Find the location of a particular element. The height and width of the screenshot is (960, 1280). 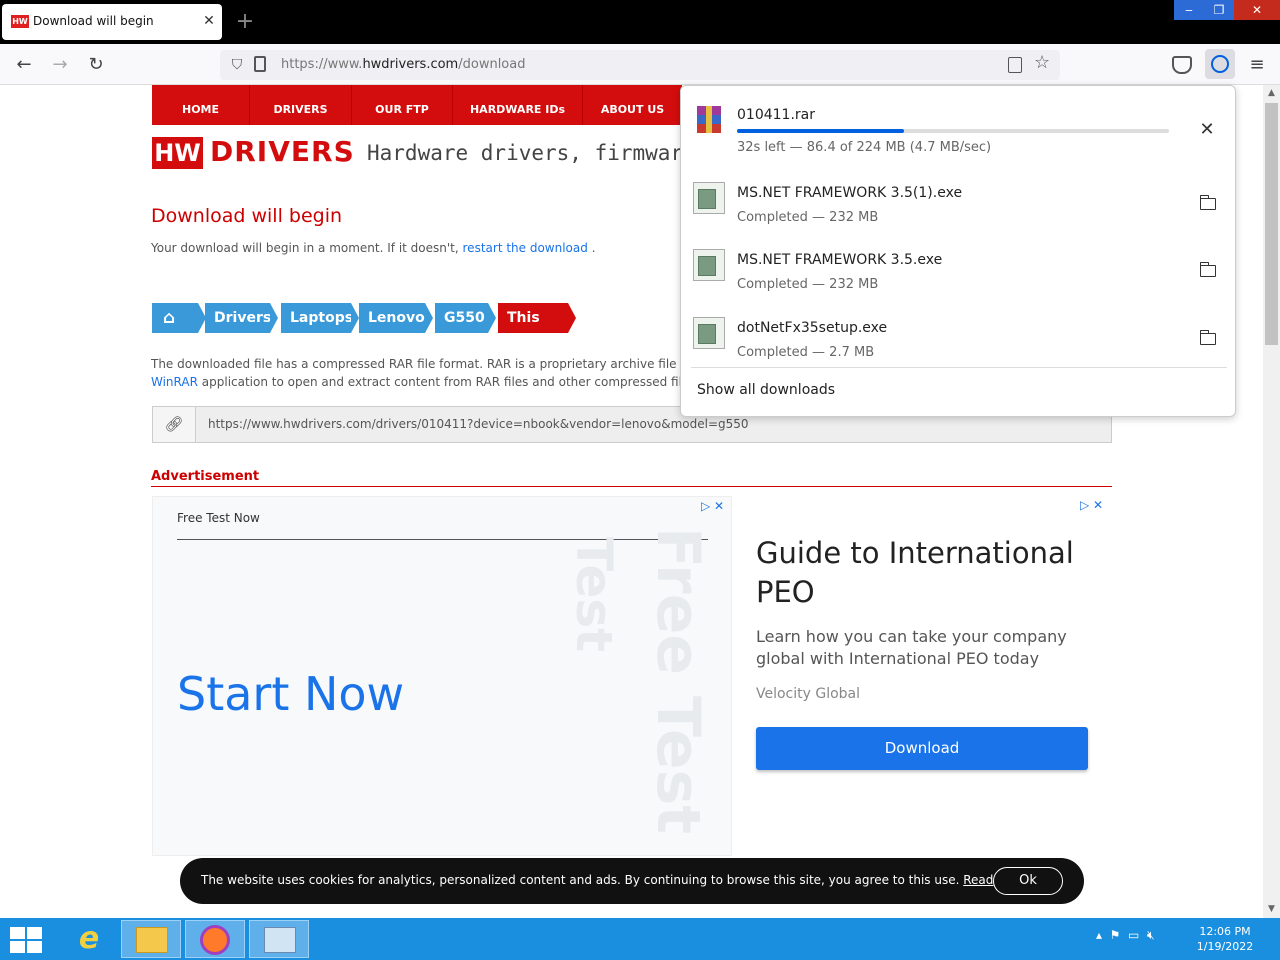

scroll-up-arrow-icon: ▲ is located at coordinates (1271, 93).